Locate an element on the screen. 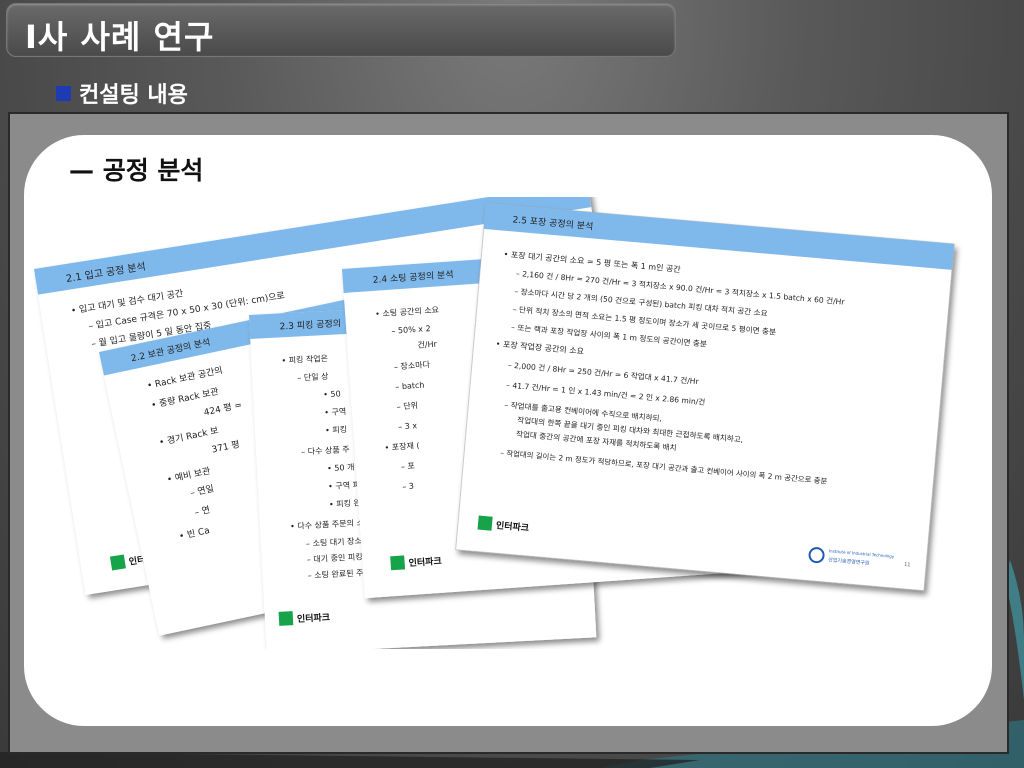  slide-2-3-line-8: • 구역 피 is located at coordinates (344, 485).